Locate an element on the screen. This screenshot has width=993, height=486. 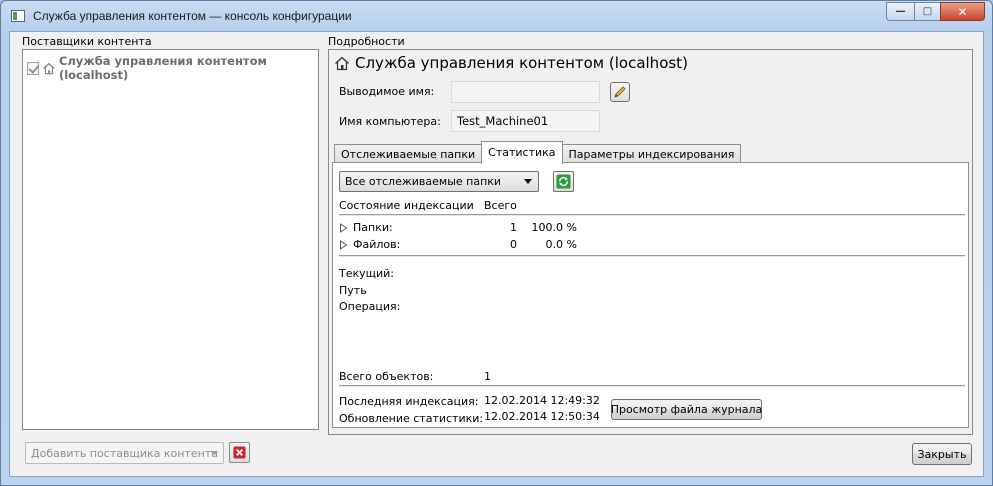
operation-label: Операция: is located at coordinates (370, 306).